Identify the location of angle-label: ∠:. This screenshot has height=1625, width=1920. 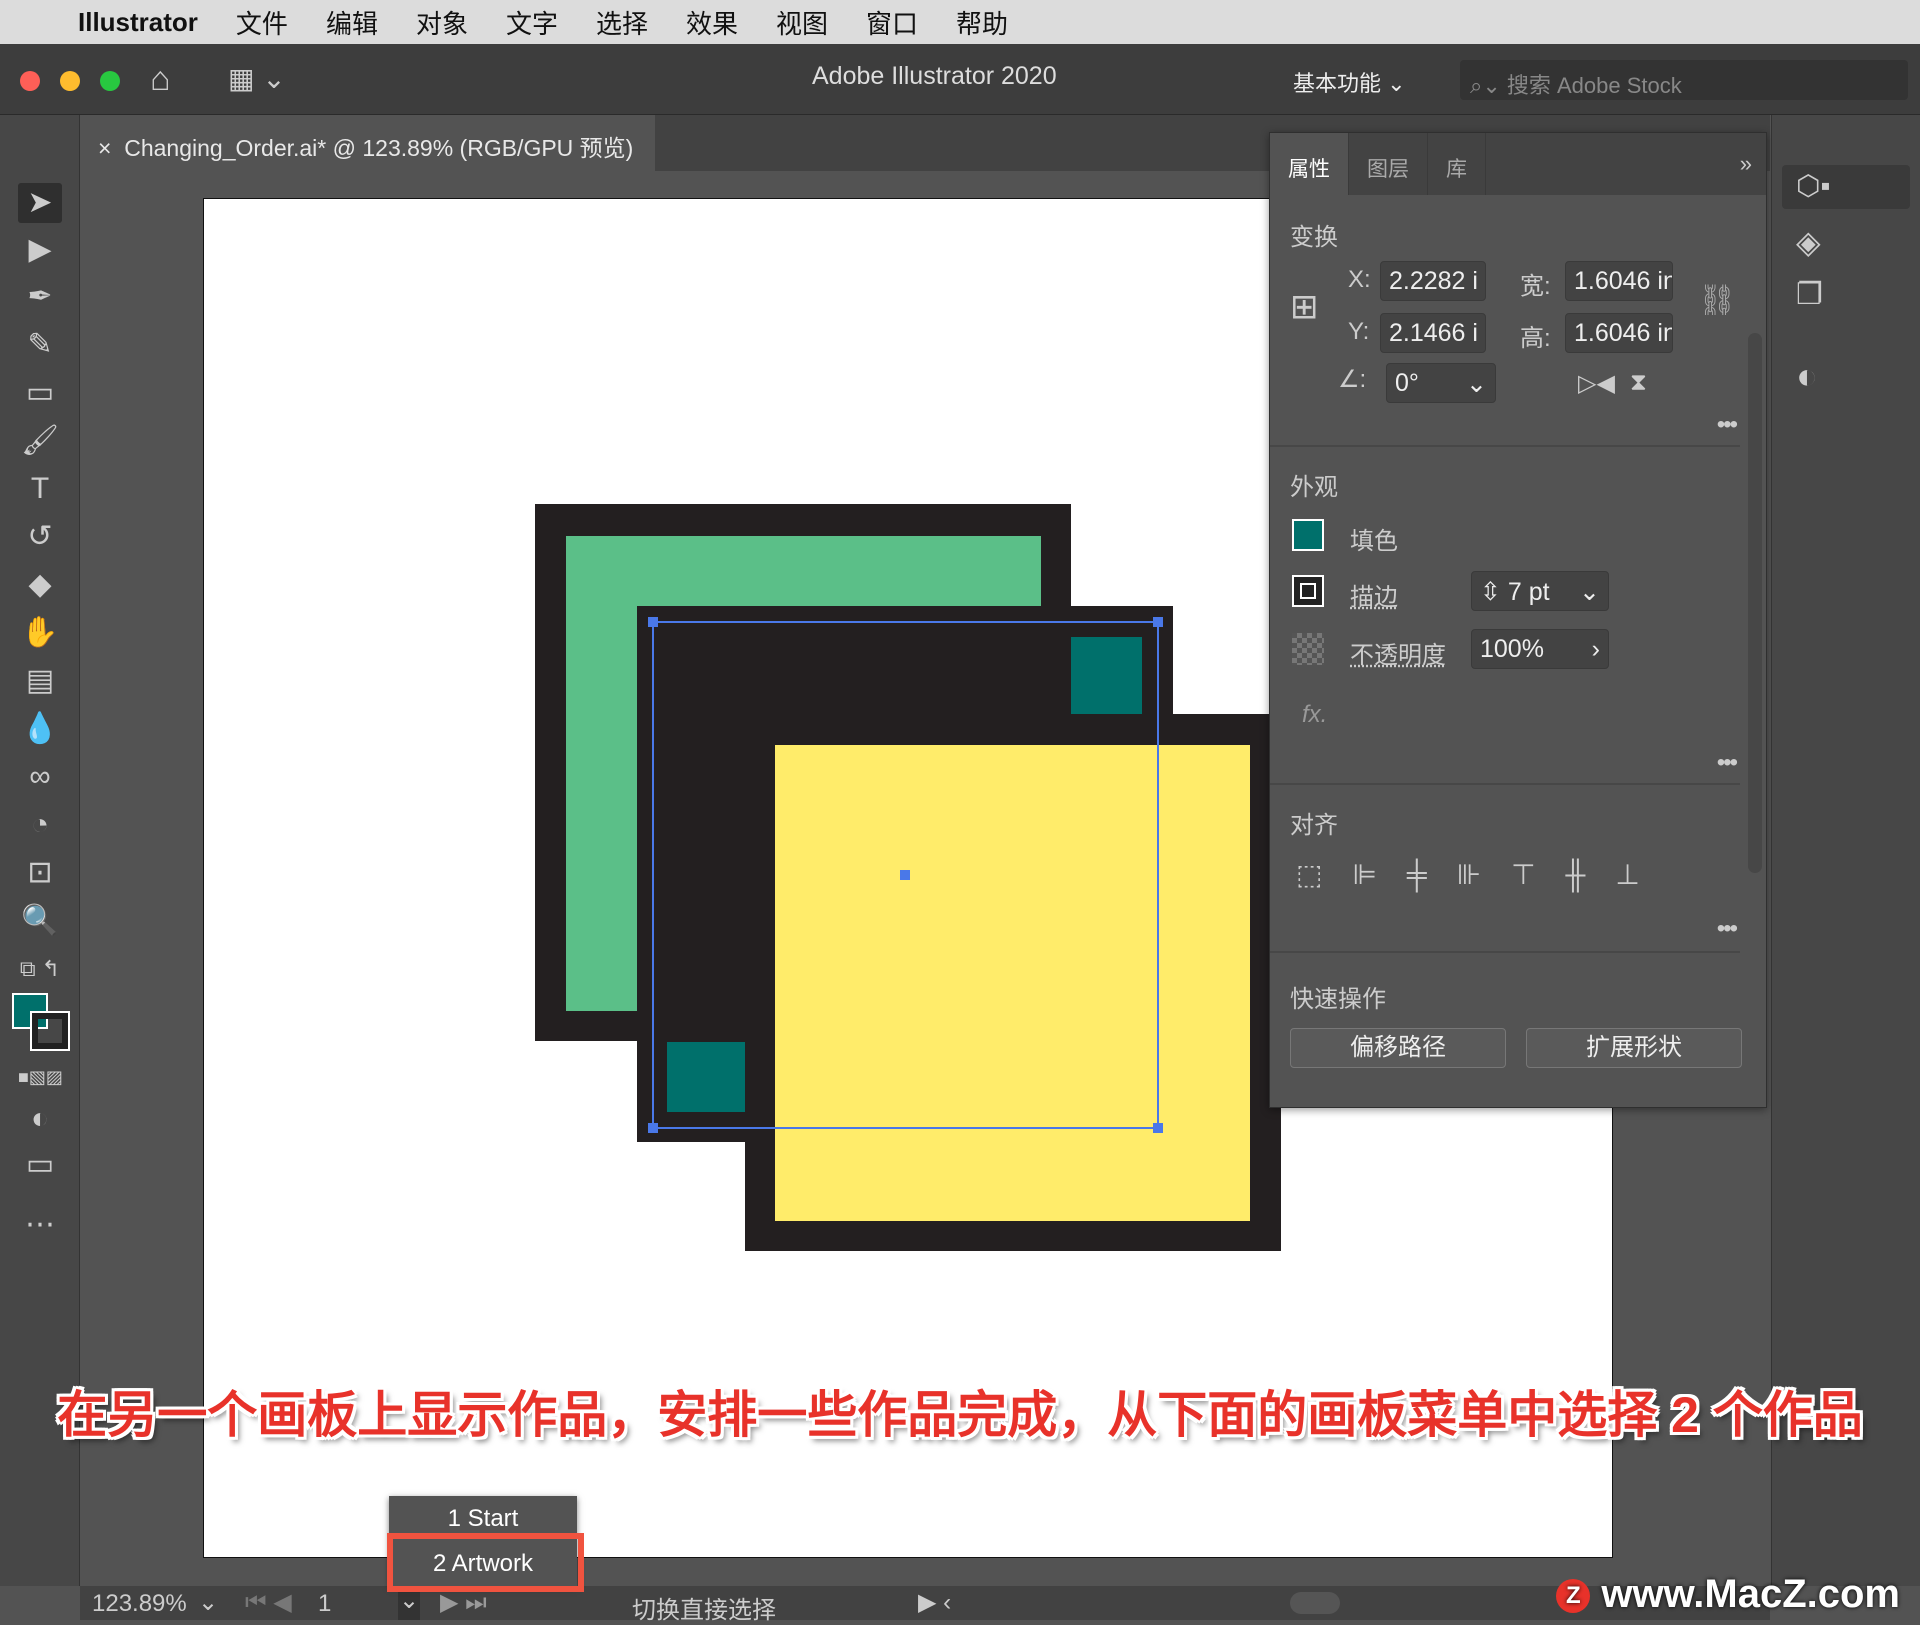
(1352, 379).